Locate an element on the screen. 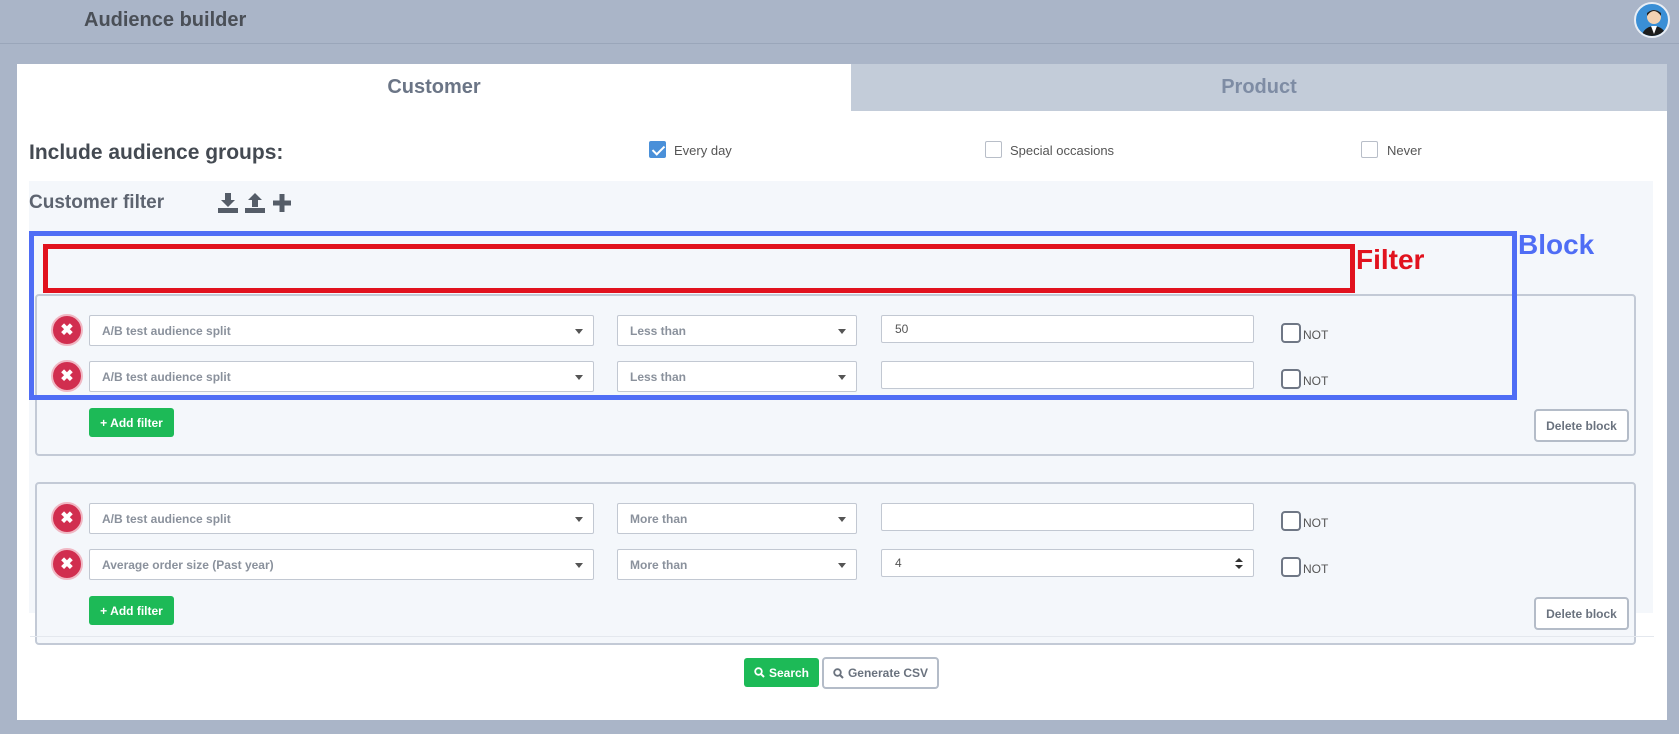 The image size is (1679, 734). block-annotation-label: Block is located at coordinates (1556, 244).